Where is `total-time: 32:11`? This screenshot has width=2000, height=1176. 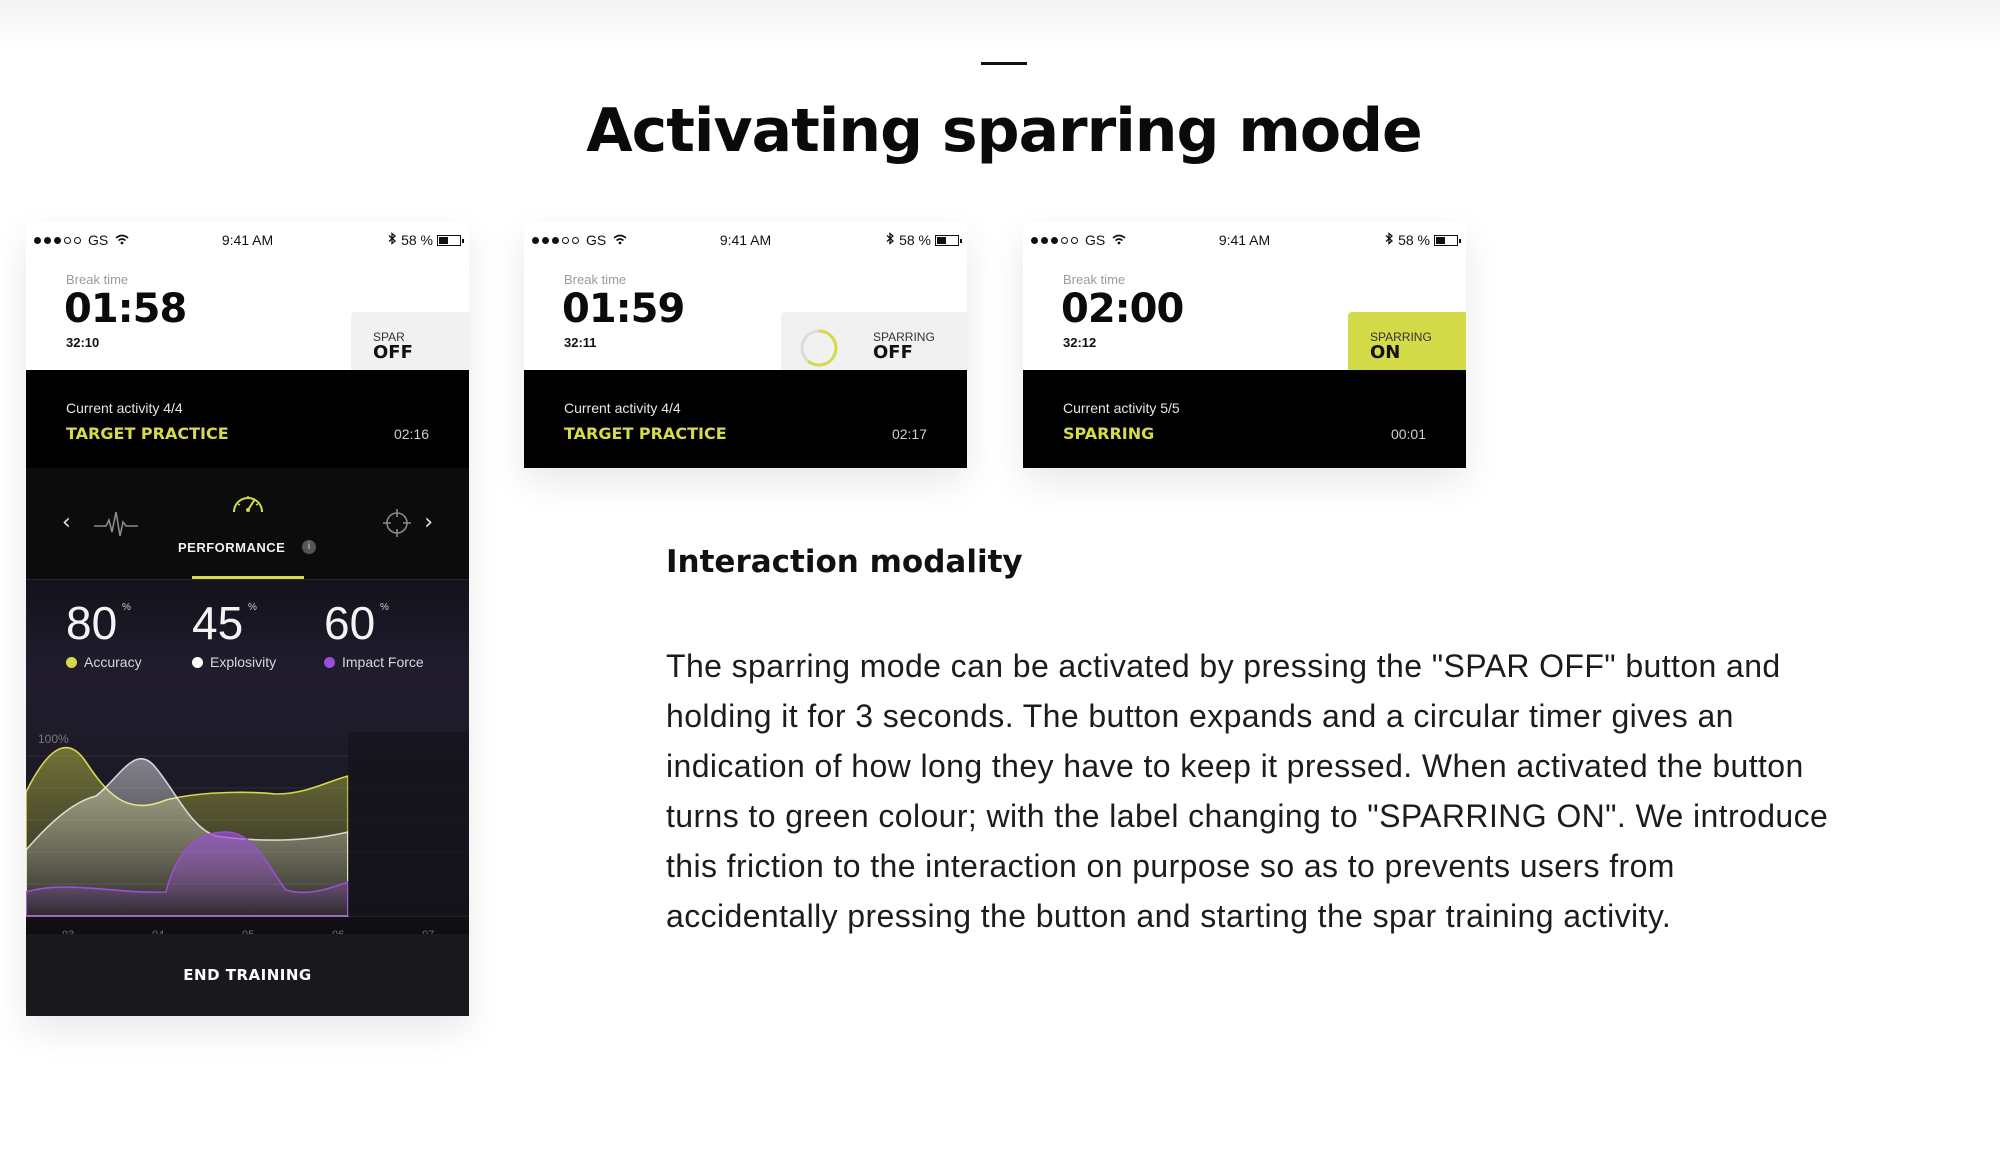
total-time: 32:11 is located at coordinates (580, 342).